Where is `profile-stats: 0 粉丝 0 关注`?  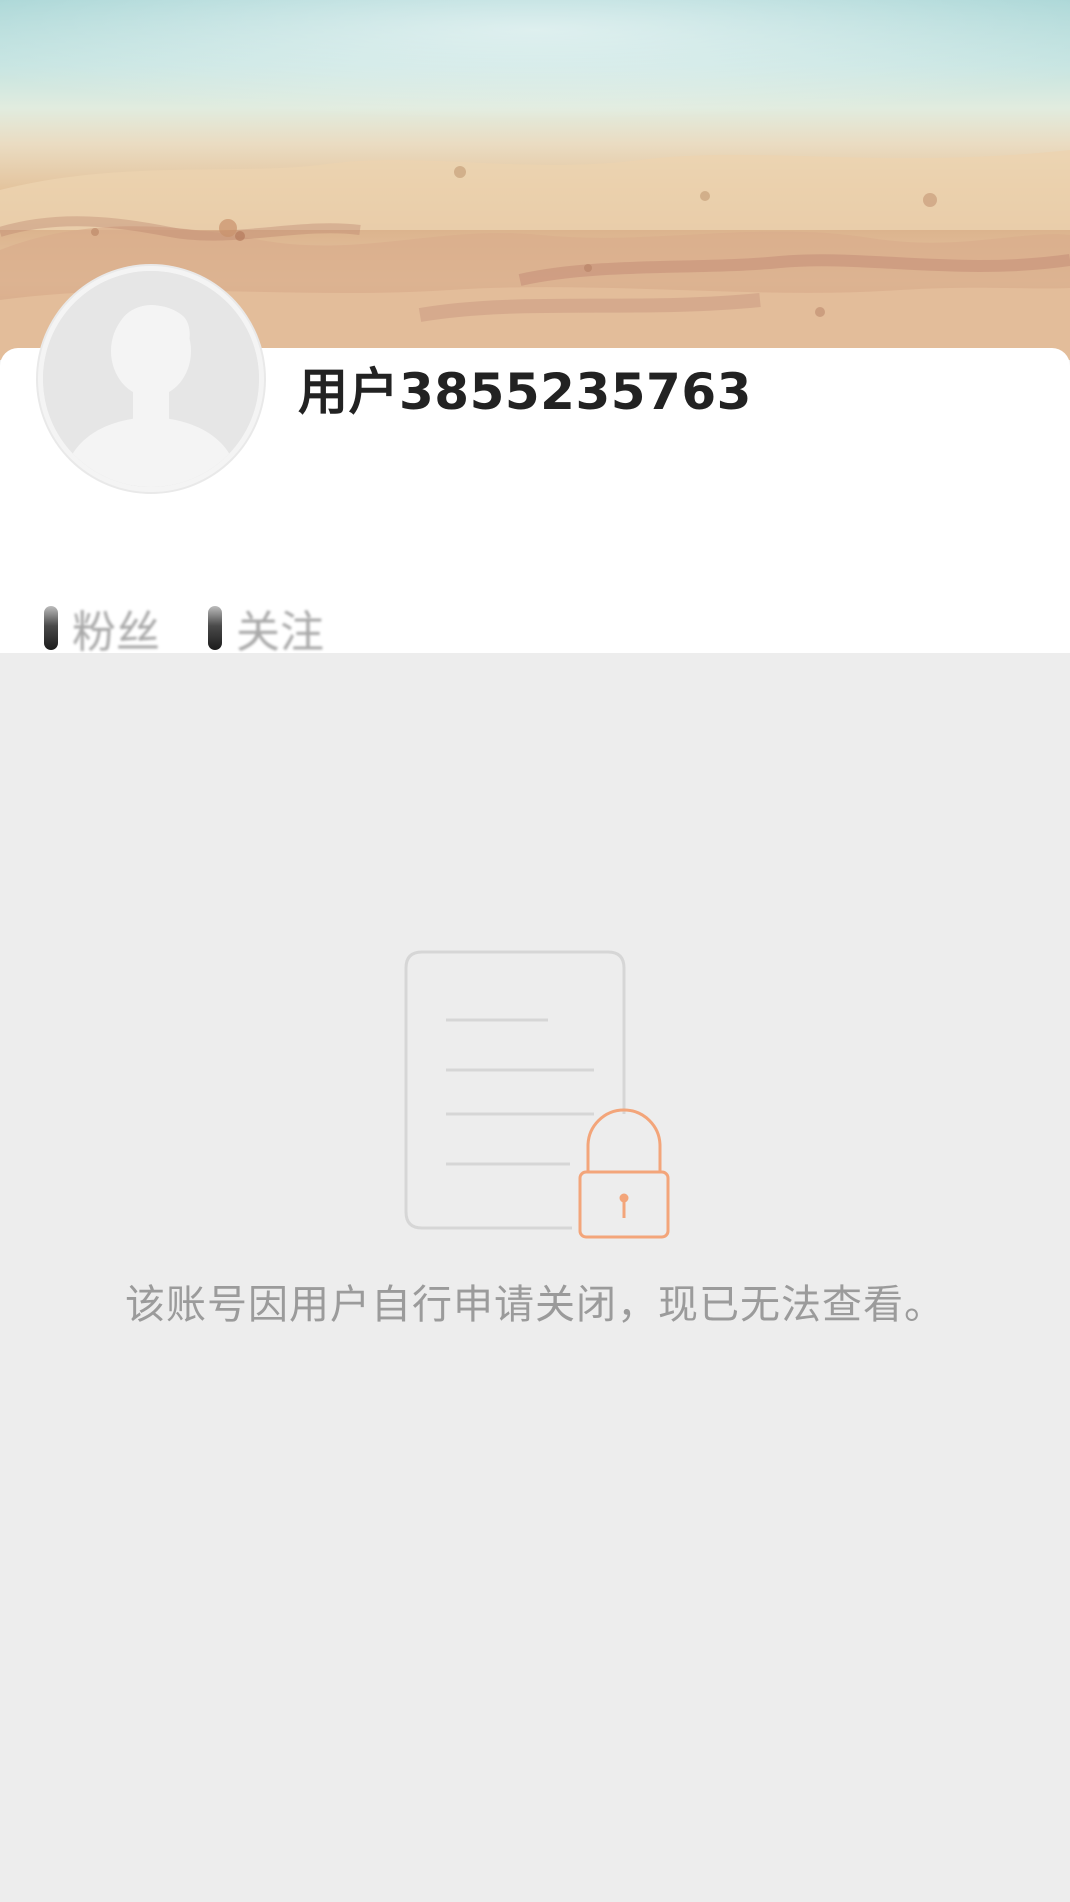
profile-stats: 0 粉丝 0 关注 is located at coordinates (184, 628).